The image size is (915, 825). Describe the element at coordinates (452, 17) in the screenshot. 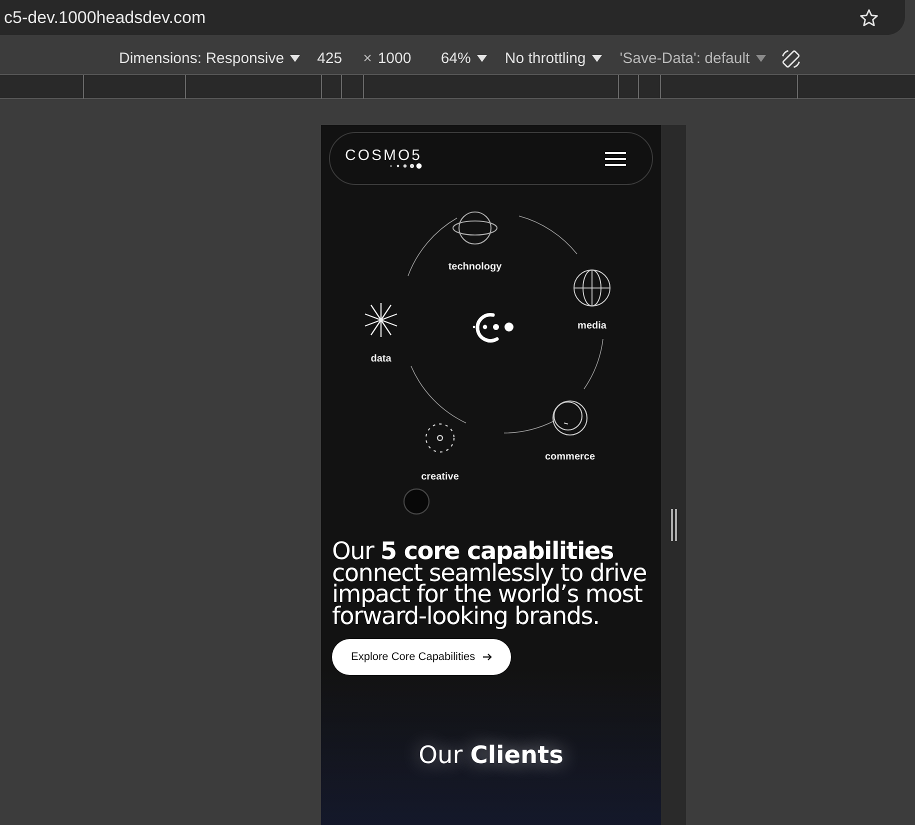

I see `address-bar: c5-dev.1000headsdev.com` at that location.